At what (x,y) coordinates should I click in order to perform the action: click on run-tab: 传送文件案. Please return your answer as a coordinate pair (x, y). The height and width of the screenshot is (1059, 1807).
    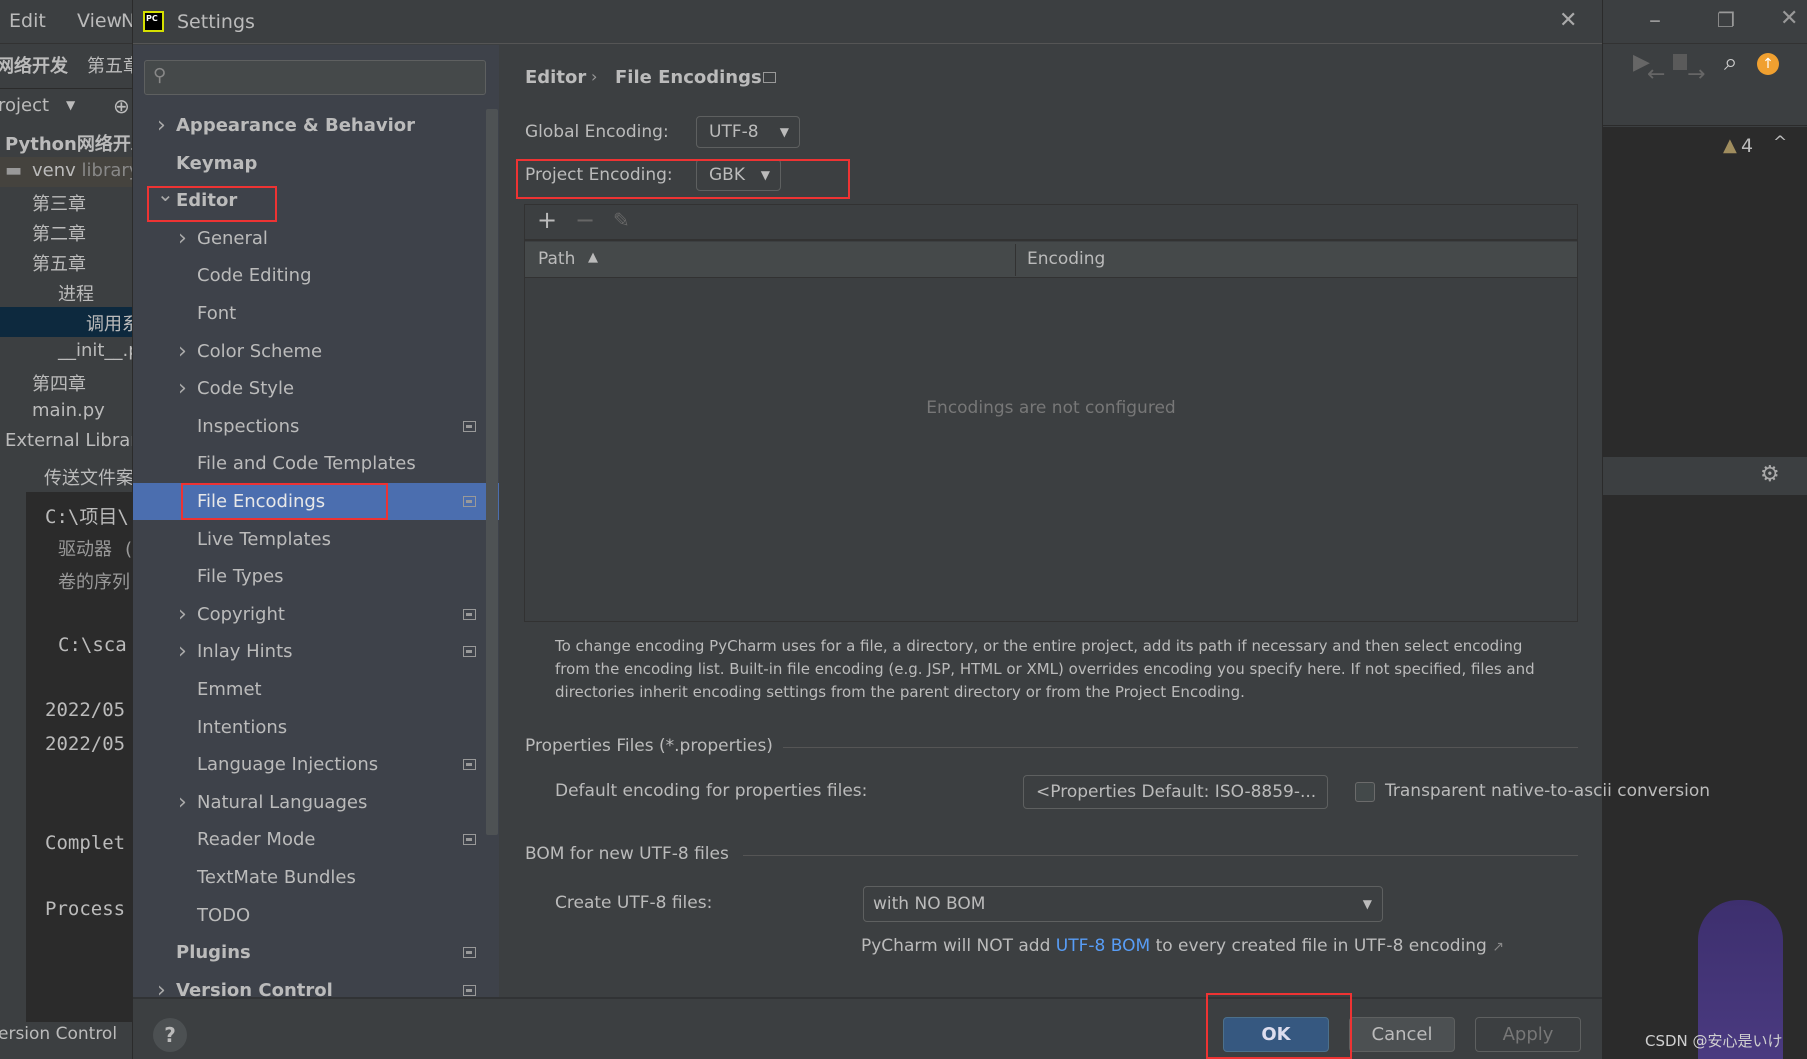
    Looking at the image, I should click on (88, 477).